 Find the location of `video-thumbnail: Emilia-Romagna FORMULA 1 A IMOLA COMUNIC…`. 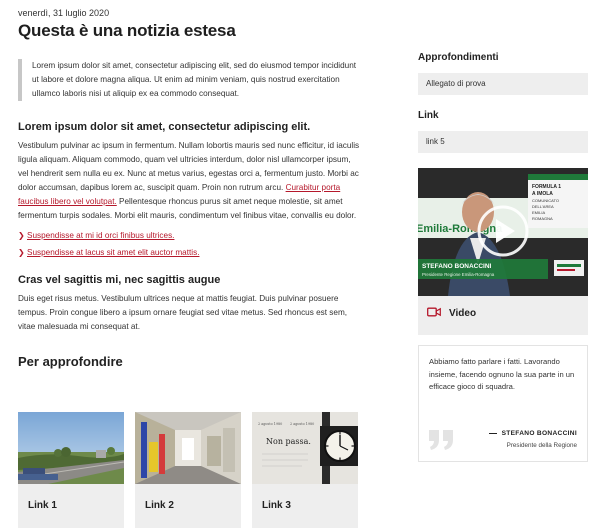

video-thumbnail: Emilia-Romagna FORMULA 1 A IMOLA COMUNIC… is located at coordinates (503, 232).